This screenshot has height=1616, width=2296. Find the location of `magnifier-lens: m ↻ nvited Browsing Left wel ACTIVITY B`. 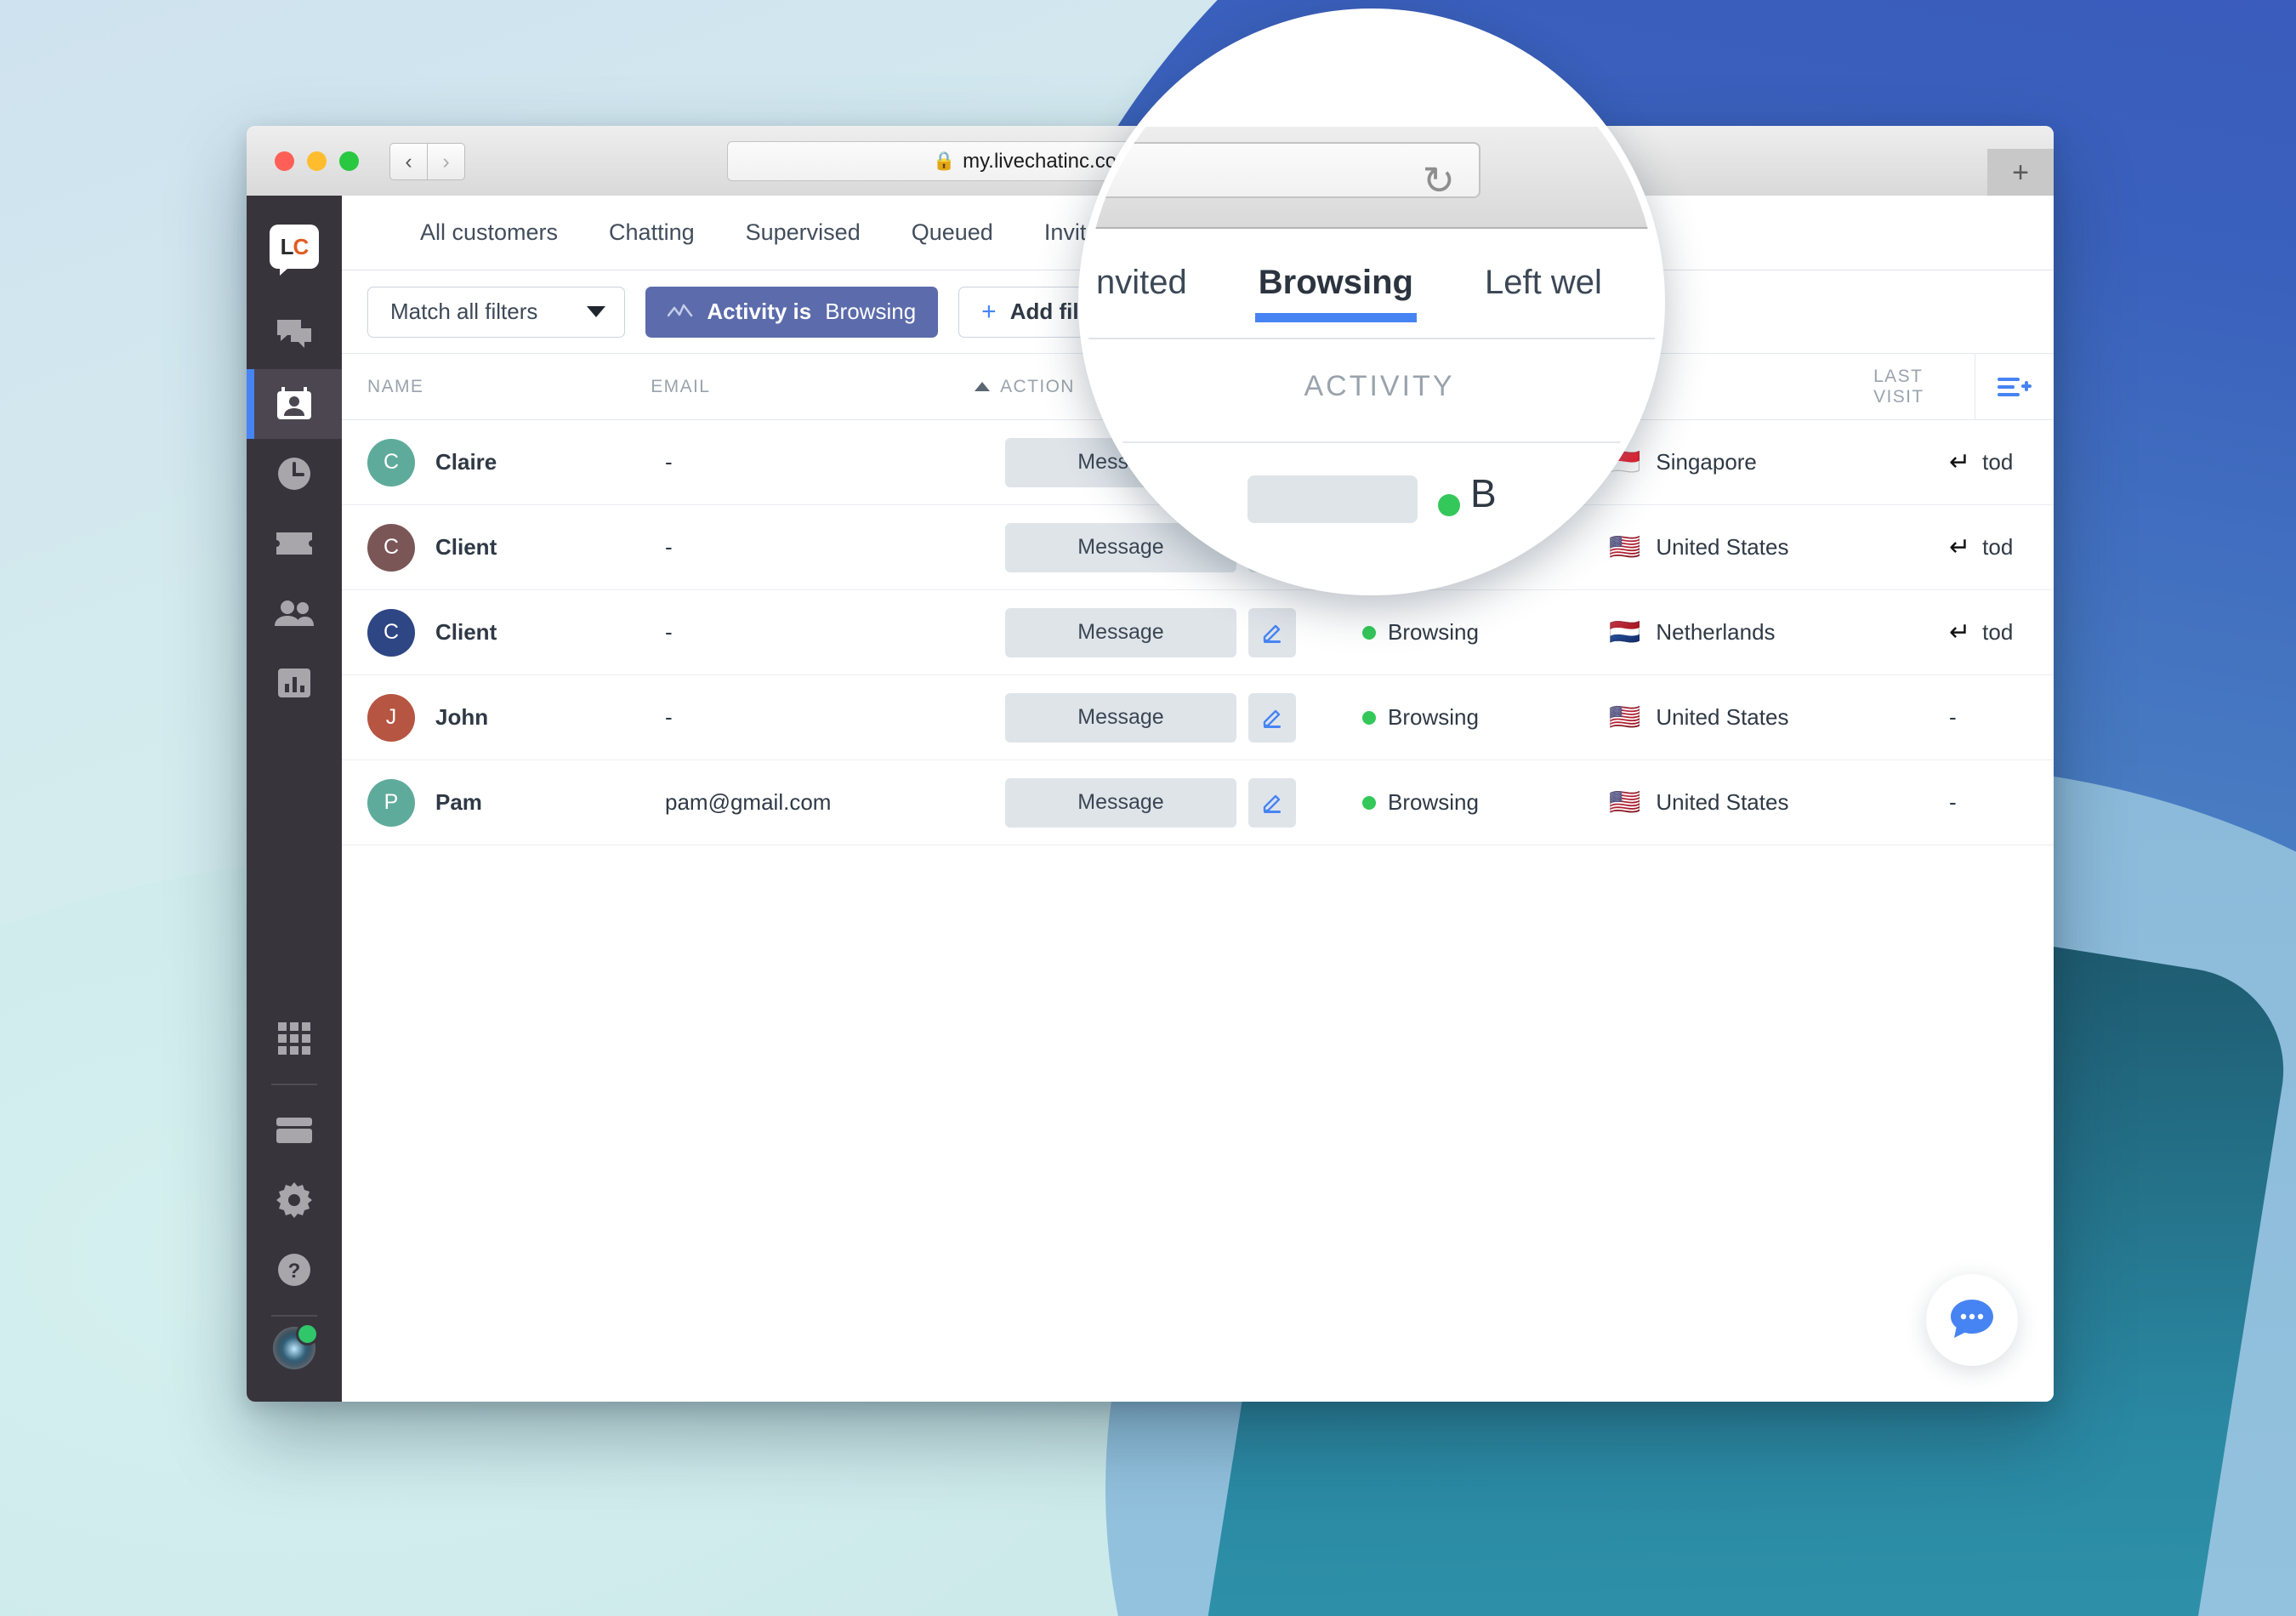

magnifier-lens: m ↻ nvited Browsing Left wel ACTIVITY B is located at coordinates (1371, 302).